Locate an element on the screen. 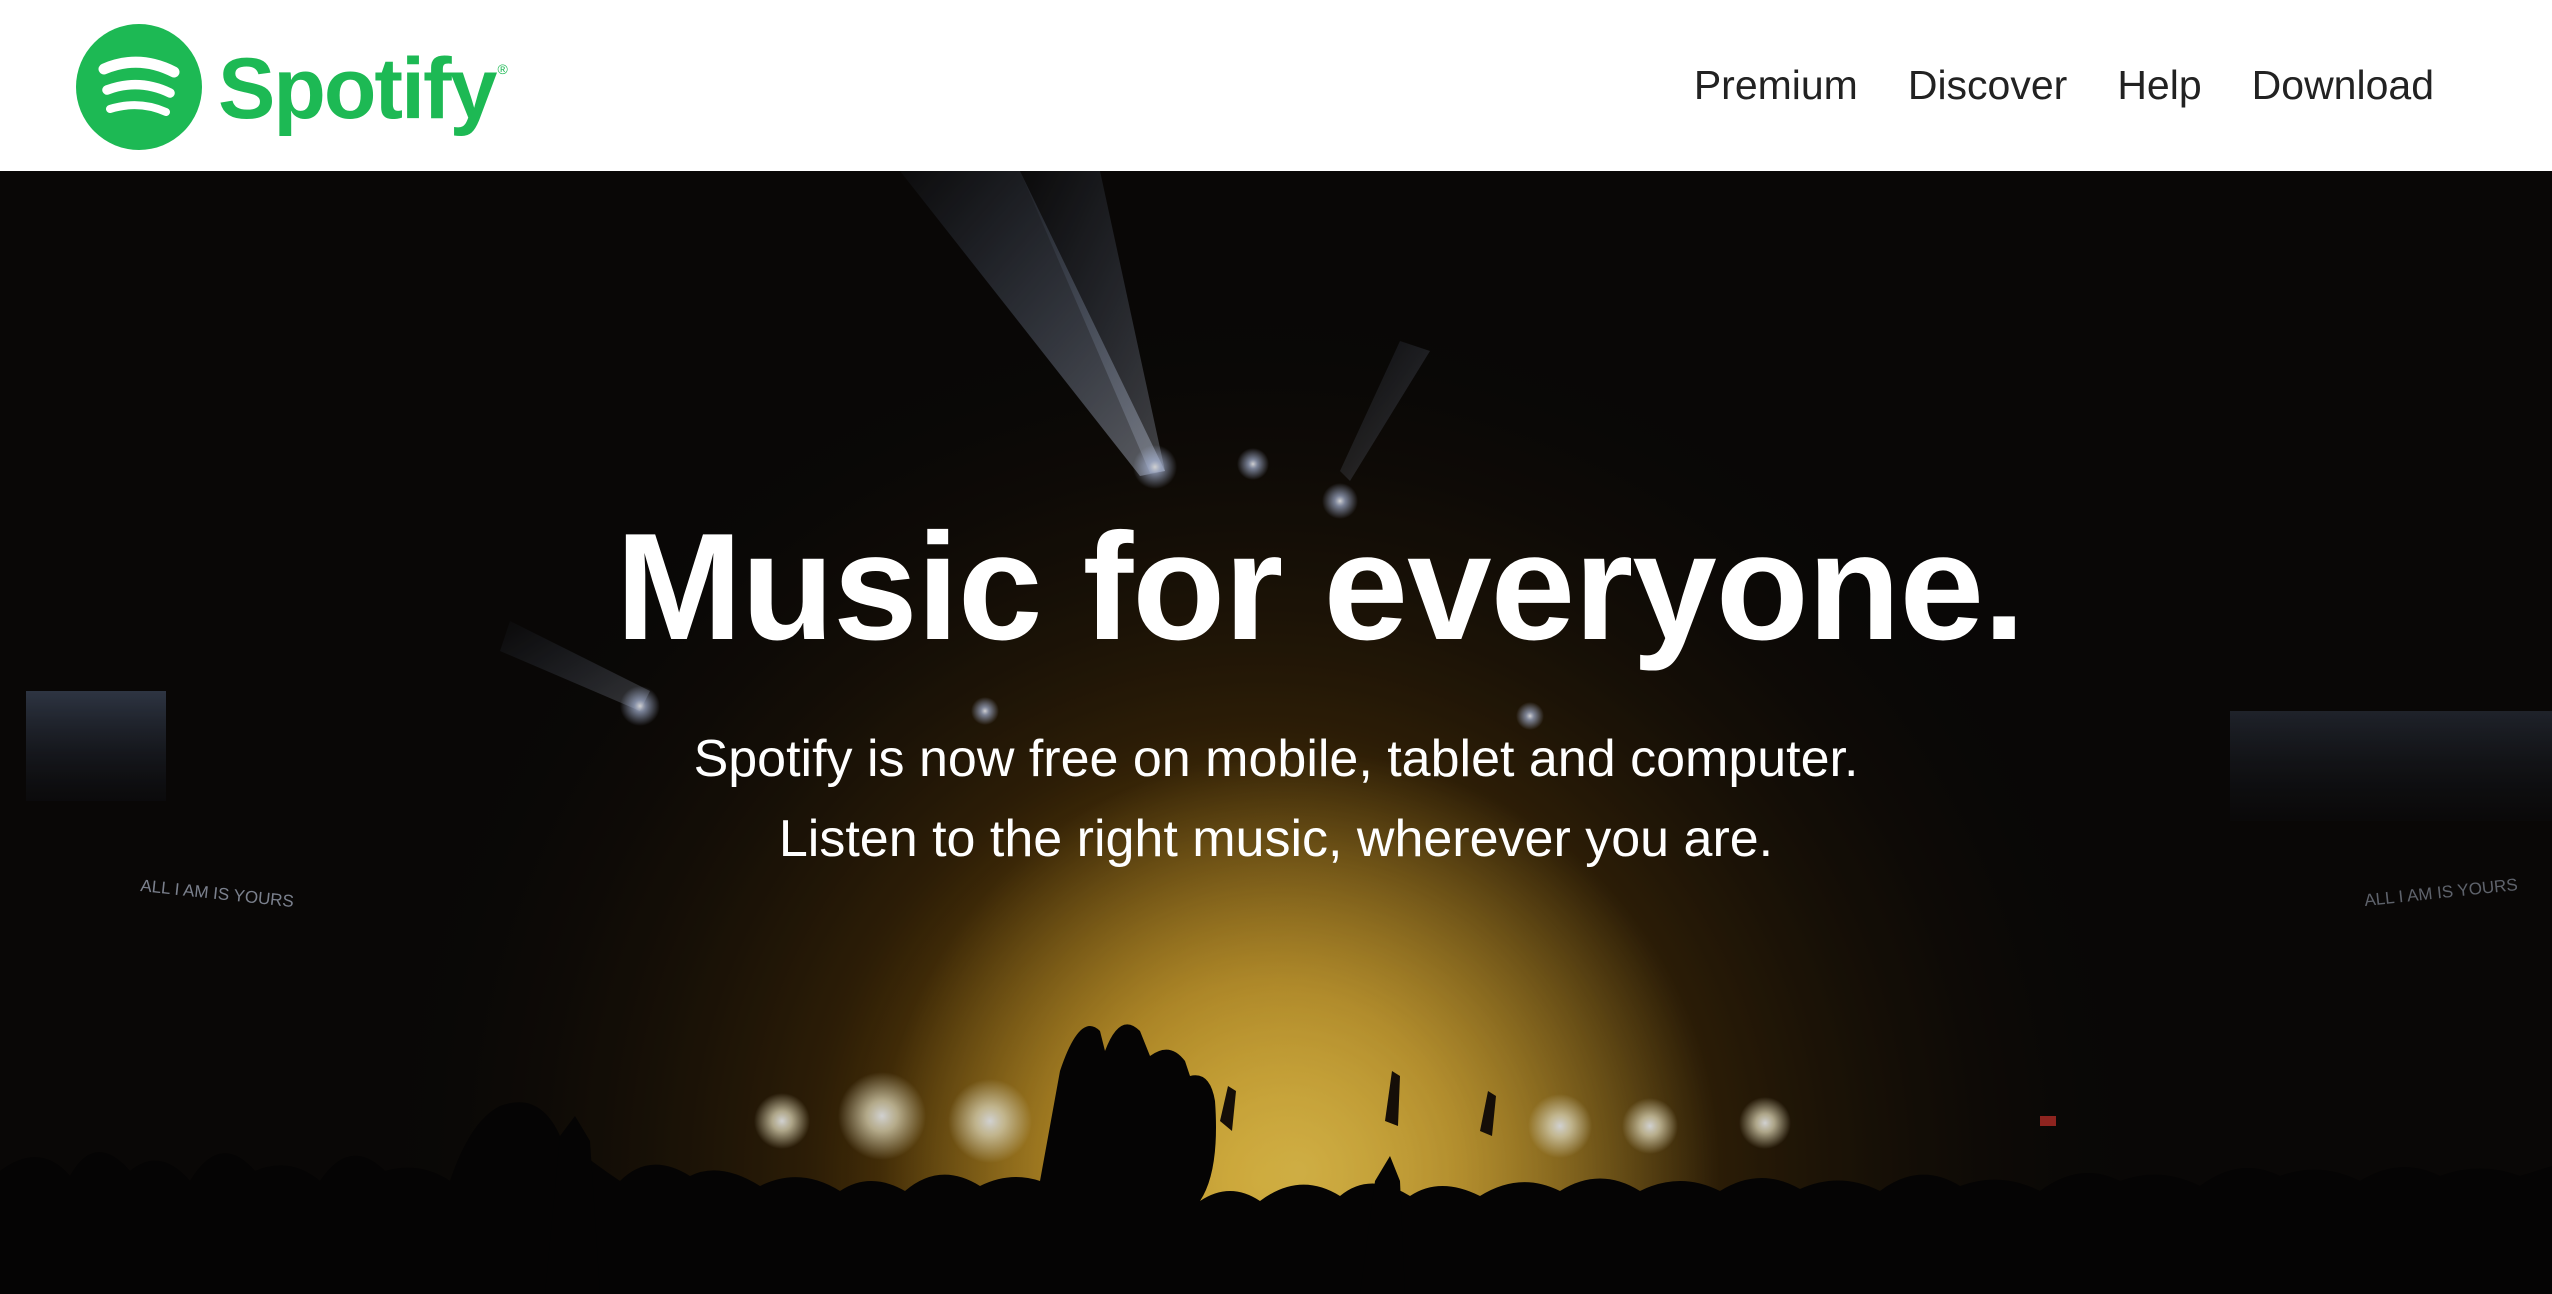 The image size is (2552, 1294). nav-discover-link: Discover is located at coordinates (1987, 85).